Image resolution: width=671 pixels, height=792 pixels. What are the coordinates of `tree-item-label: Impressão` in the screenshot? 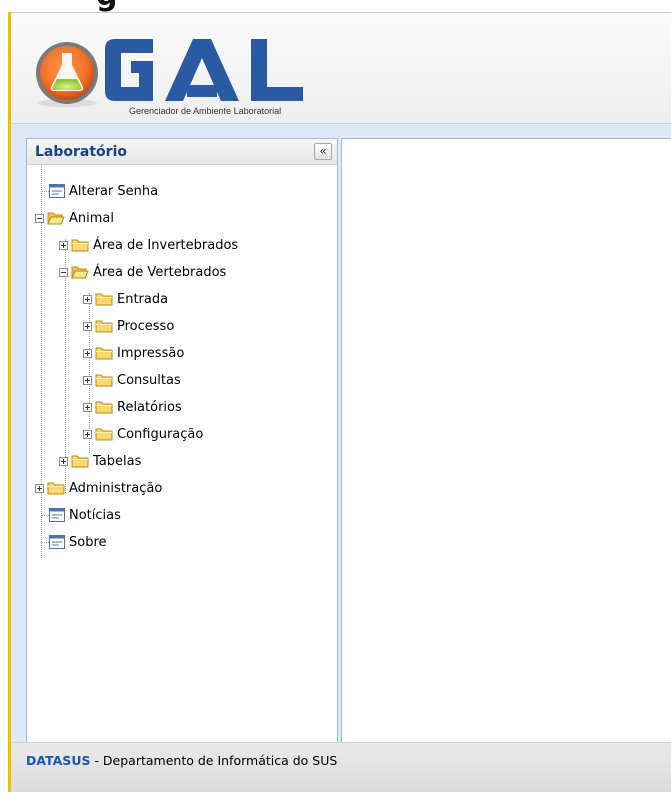 It's located at (151, 353).